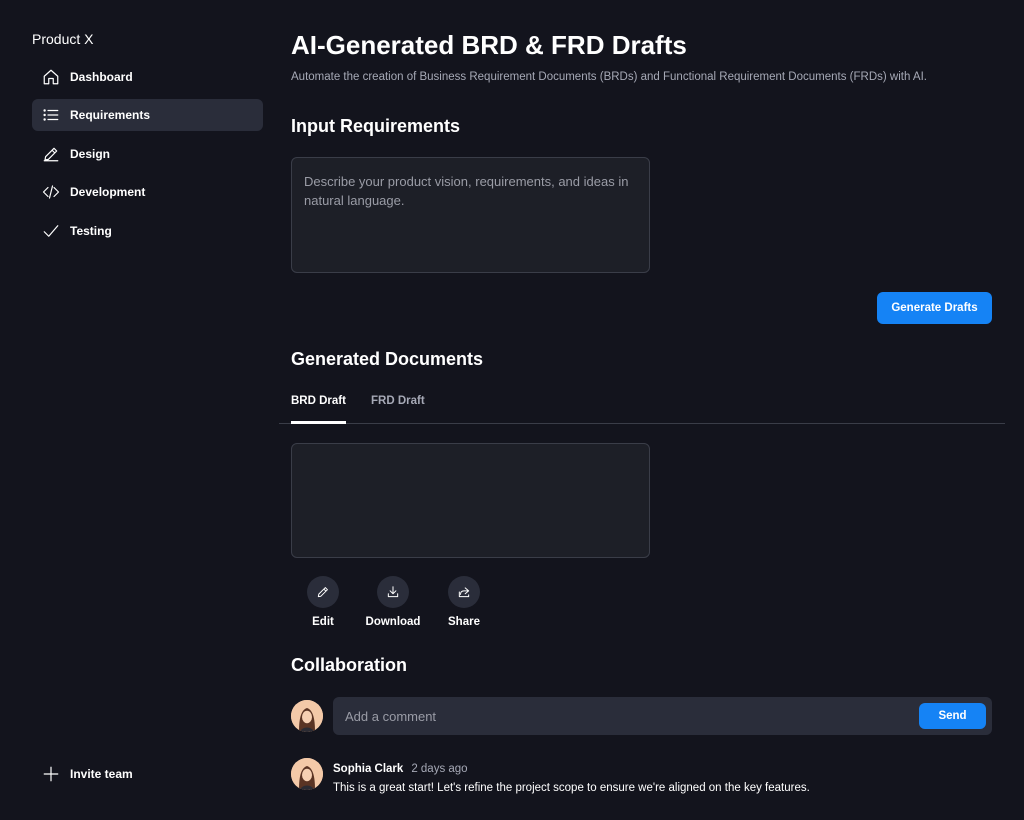  Describe the element at coordinates (368, 769) in the screenshot. I see `comment-author: Sophia Clark` at that location.